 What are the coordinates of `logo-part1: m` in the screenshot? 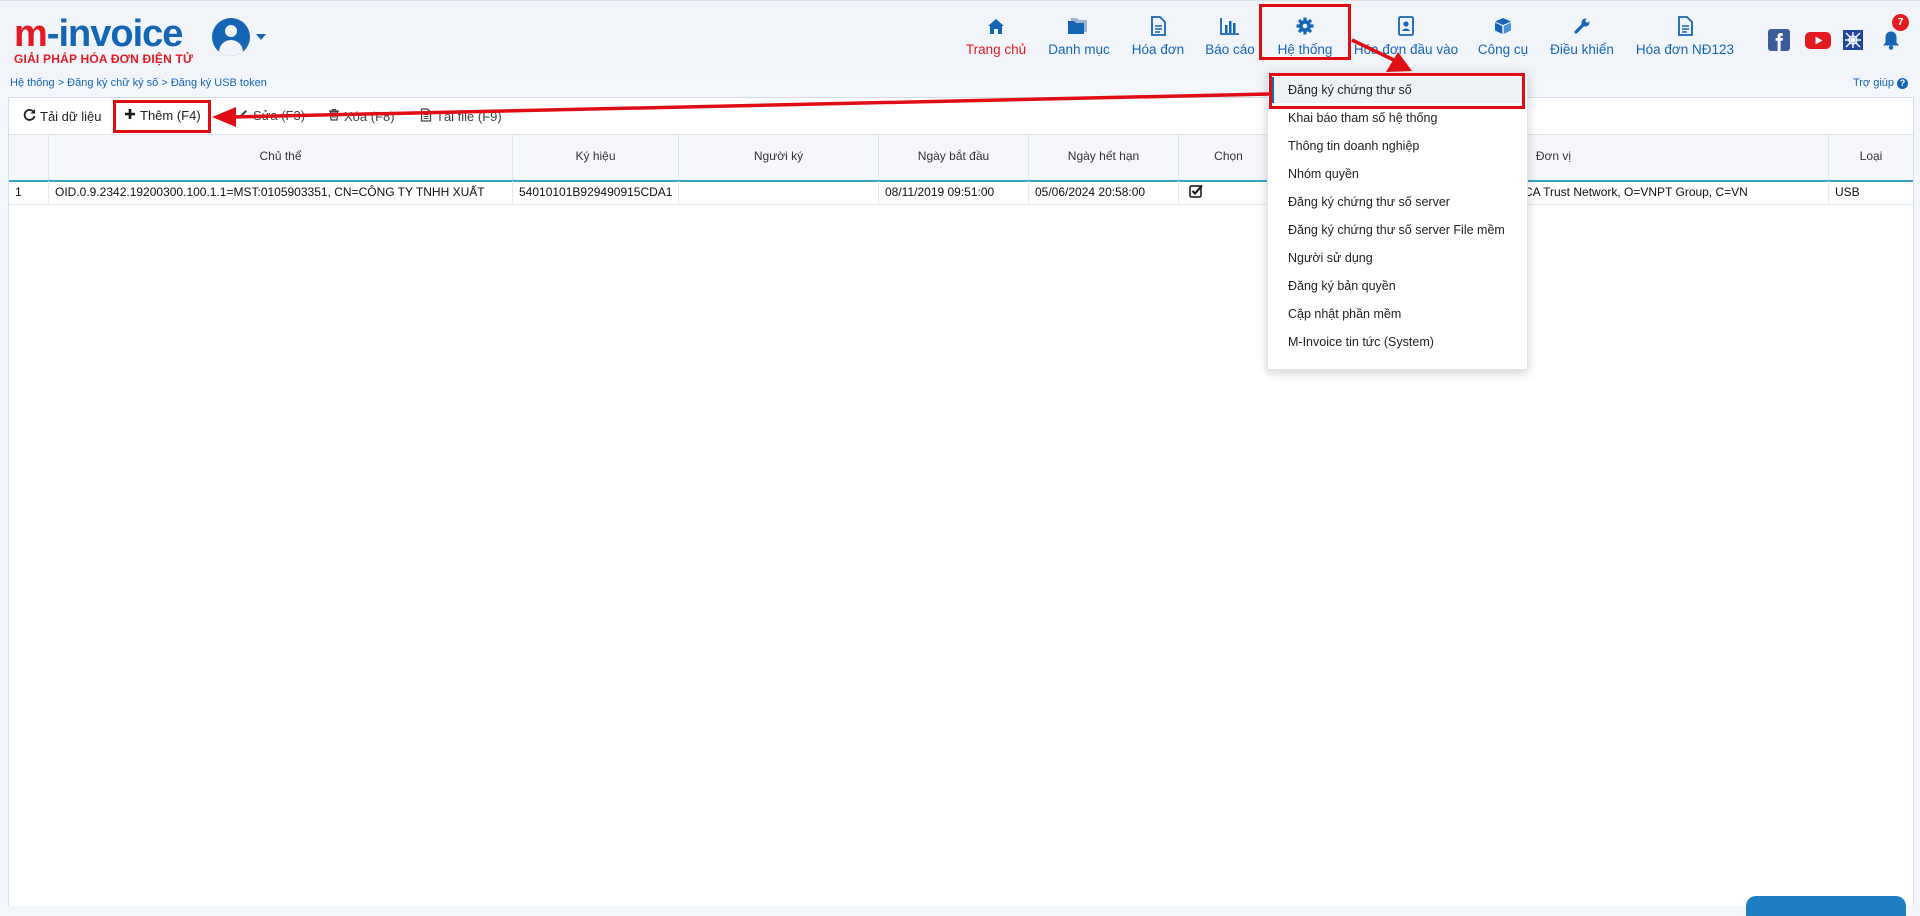 It's located at (31, 34).